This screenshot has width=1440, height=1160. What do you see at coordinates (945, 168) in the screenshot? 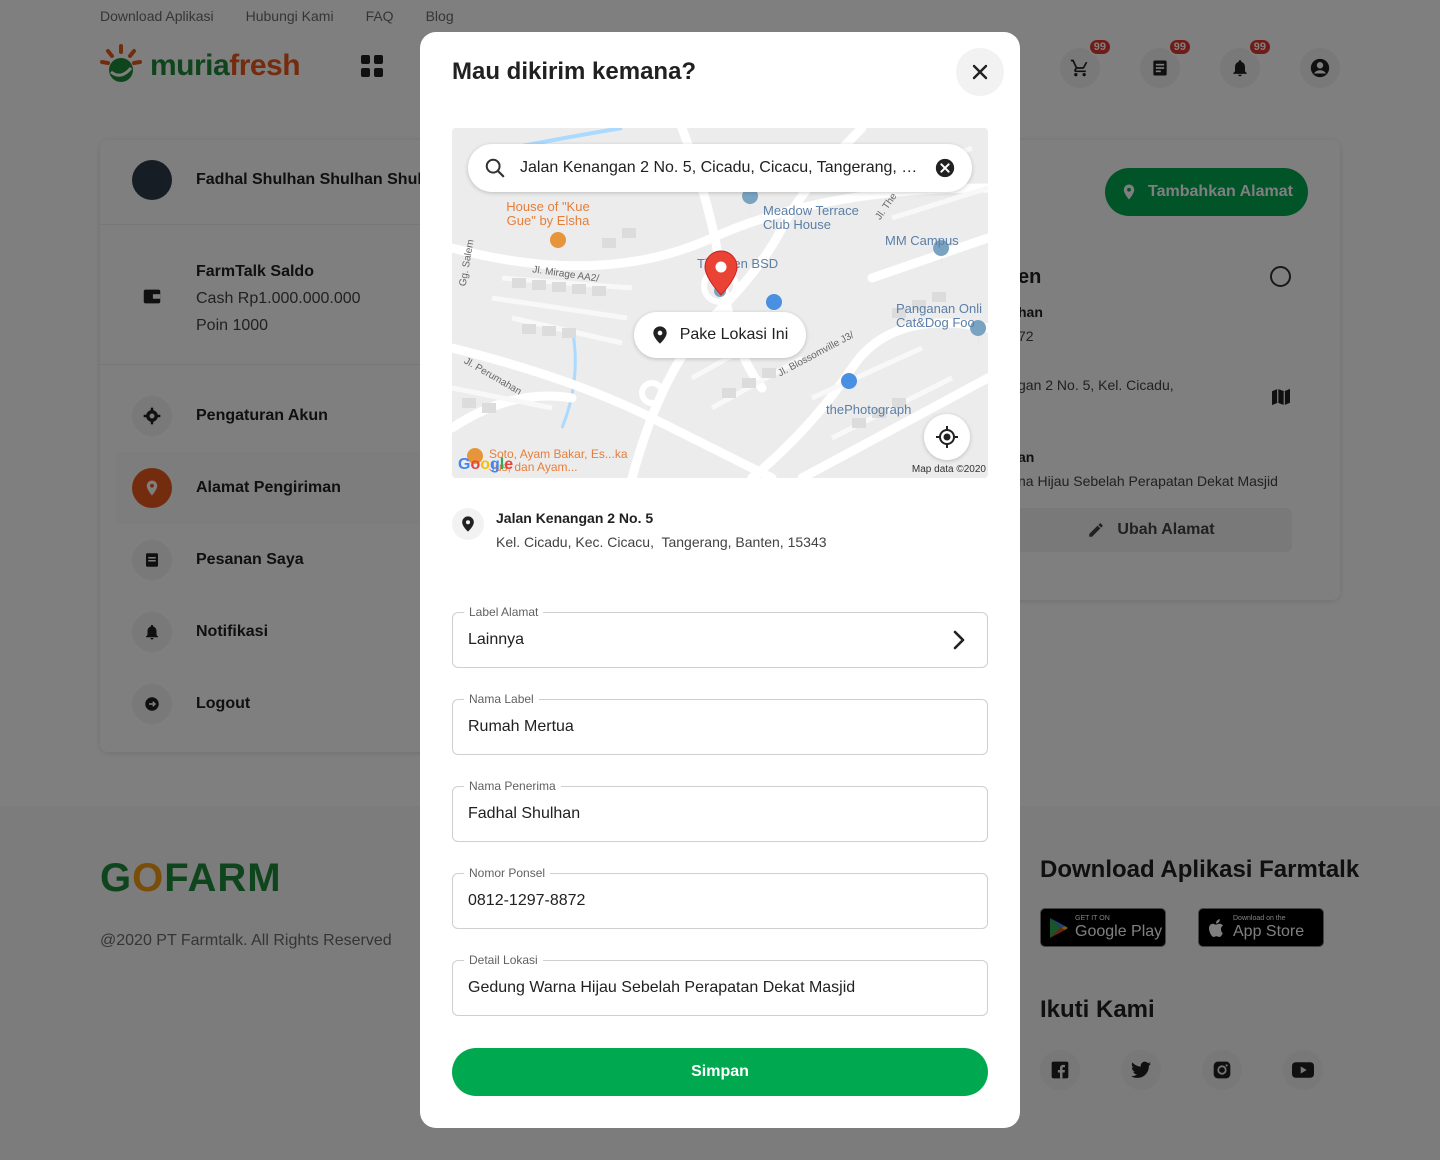
I see `clear-search-icon` at bounding box center [945, 168].